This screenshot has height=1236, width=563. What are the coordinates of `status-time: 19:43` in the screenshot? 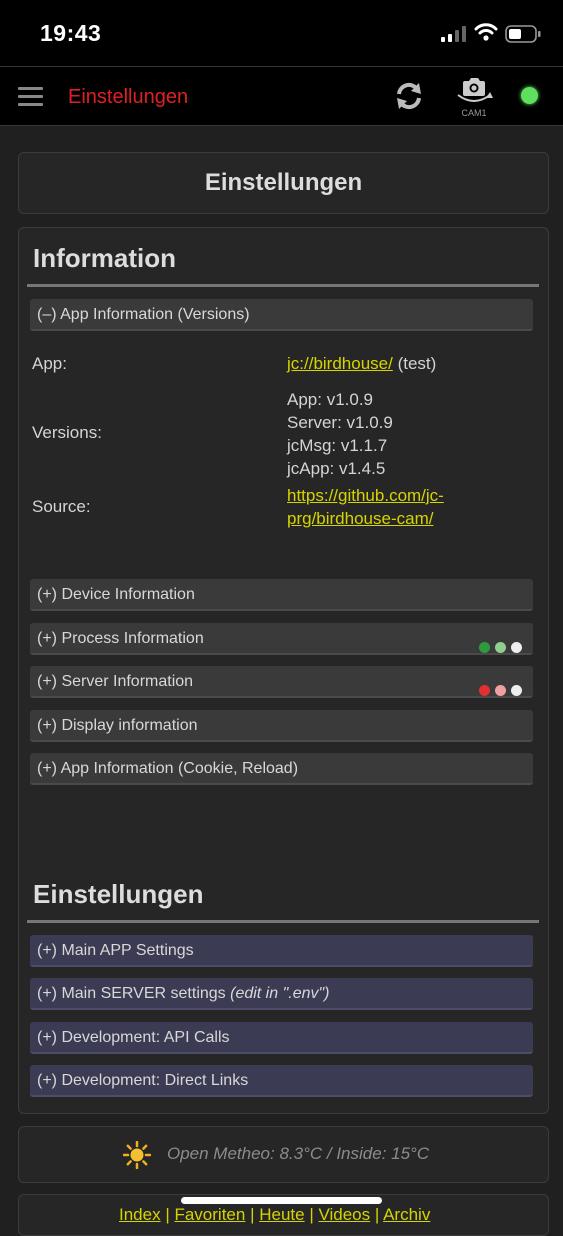 It's located at (71, 33).